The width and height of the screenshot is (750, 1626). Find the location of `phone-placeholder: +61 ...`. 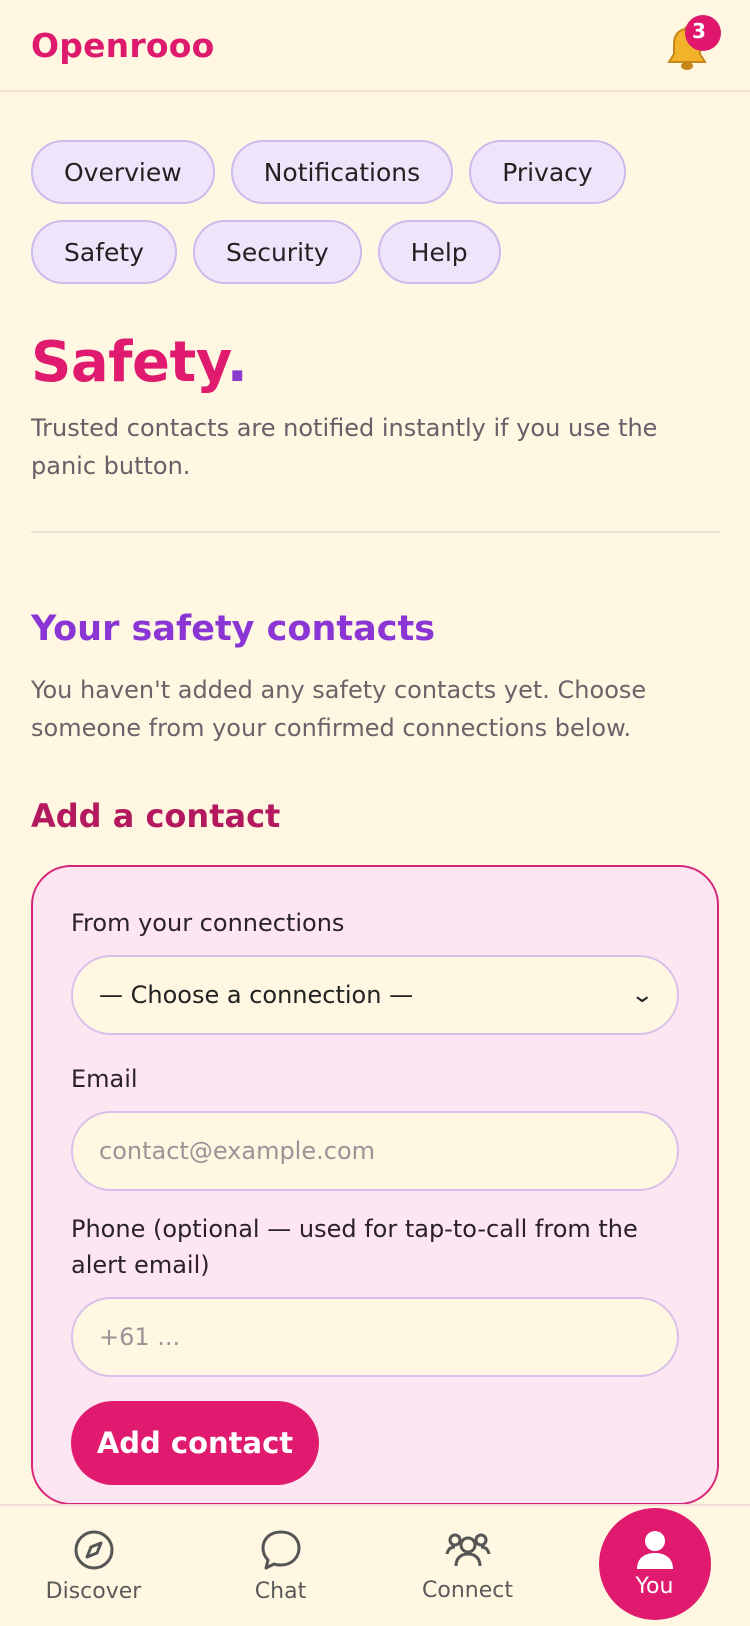

phone-placeholder: +61 ... is located at coordinates (140, 1337).